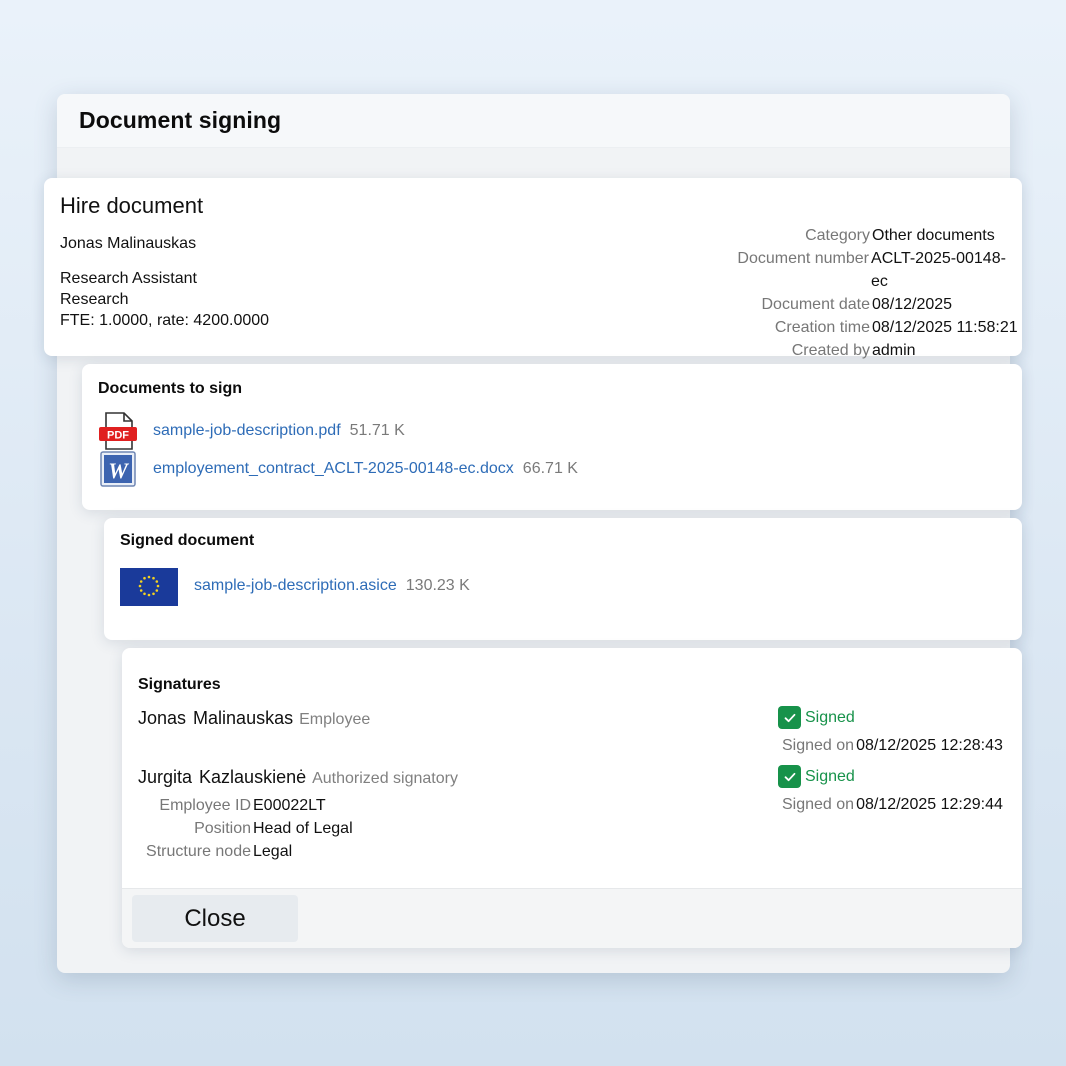 The image size is (1066, 1066). Describe the element at coordinates (890, 730) in the screenshot. I see `signature-status: Signed Signed on 08/12/2025 12:28:43` at that location.